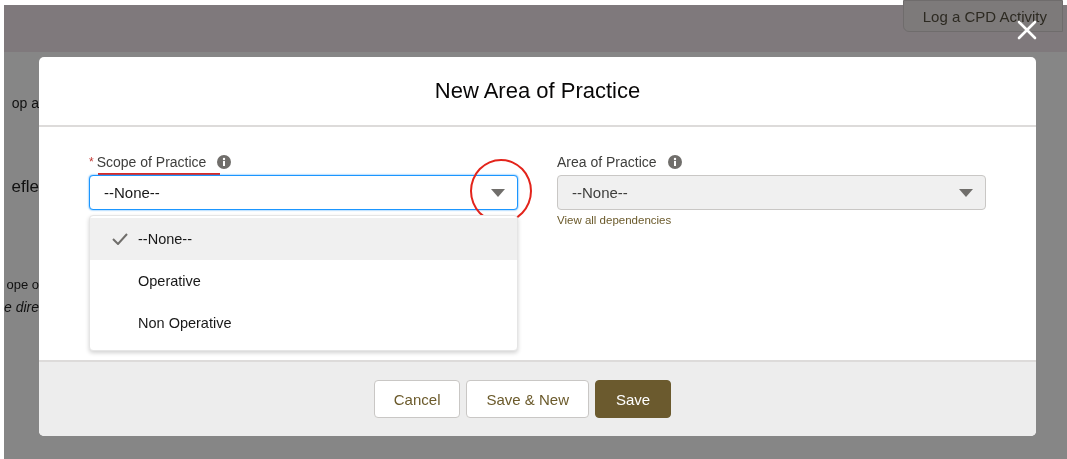 This screenshot has width=1067, height=459. I want to click on footer-button: Cancel, so click(417, 399).